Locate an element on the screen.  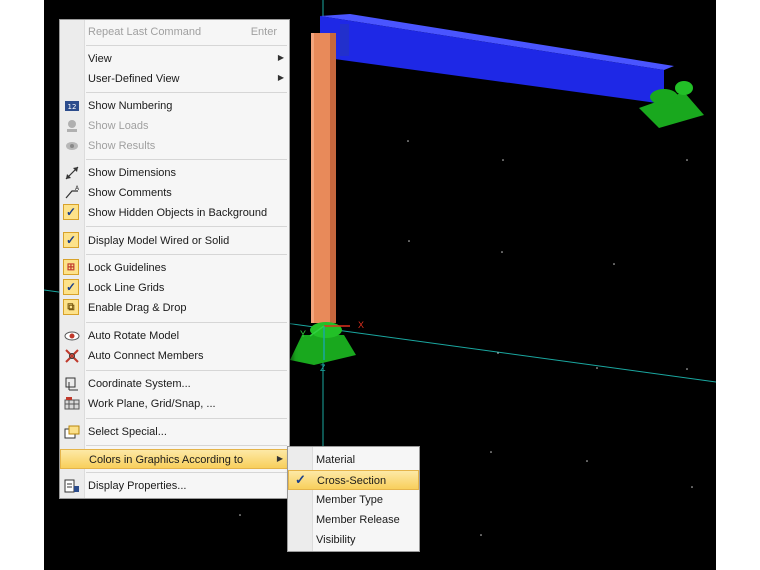
submenu-item-member-type: Member Type is located at coordinates (353, 500).